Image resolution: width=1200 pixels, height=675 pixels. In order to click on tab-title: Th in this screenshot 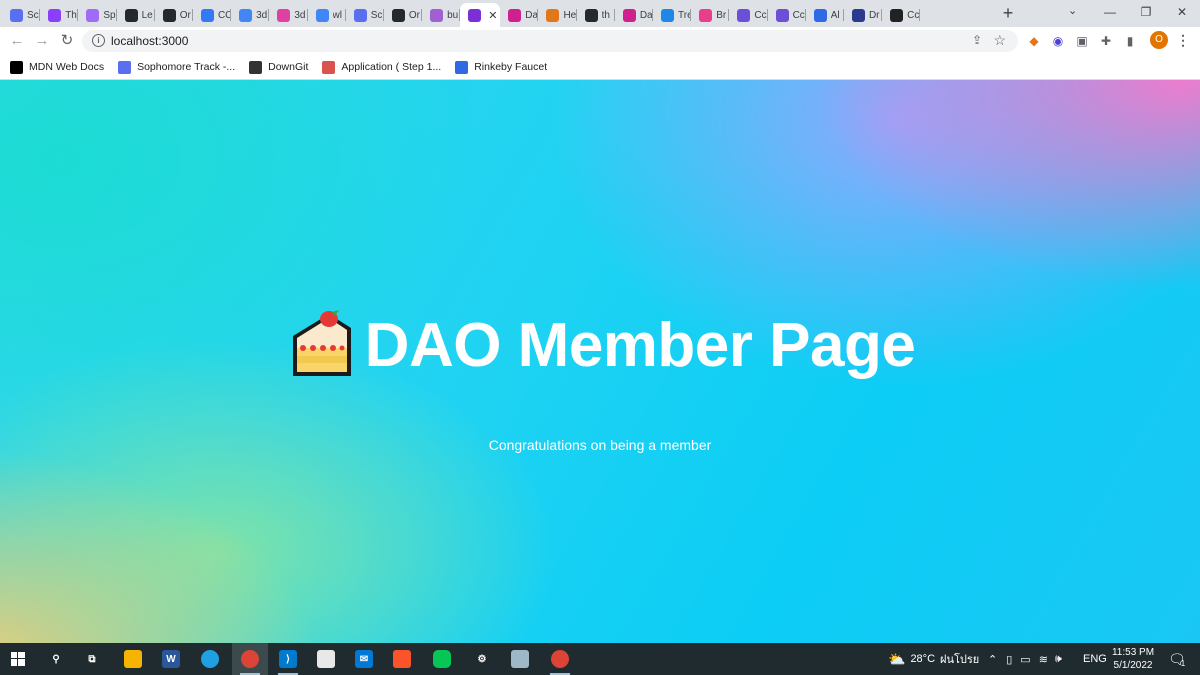, I will do `click(71, 15)`.